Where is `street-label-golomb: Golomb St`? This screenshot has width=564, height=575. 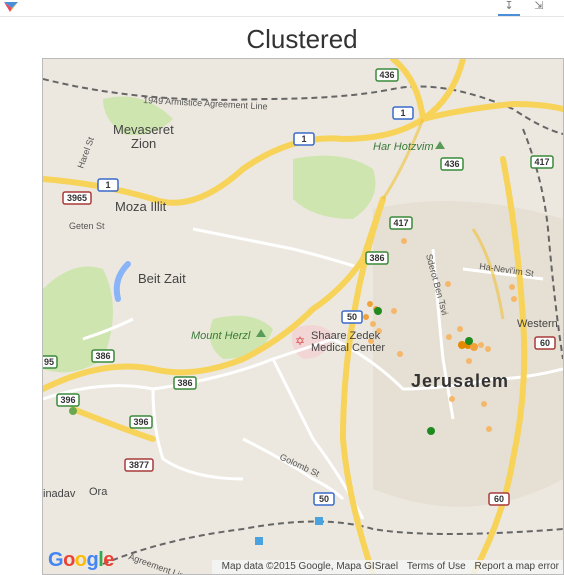
street-label-golomb: Golomb St is located at coordinates (299, 465).